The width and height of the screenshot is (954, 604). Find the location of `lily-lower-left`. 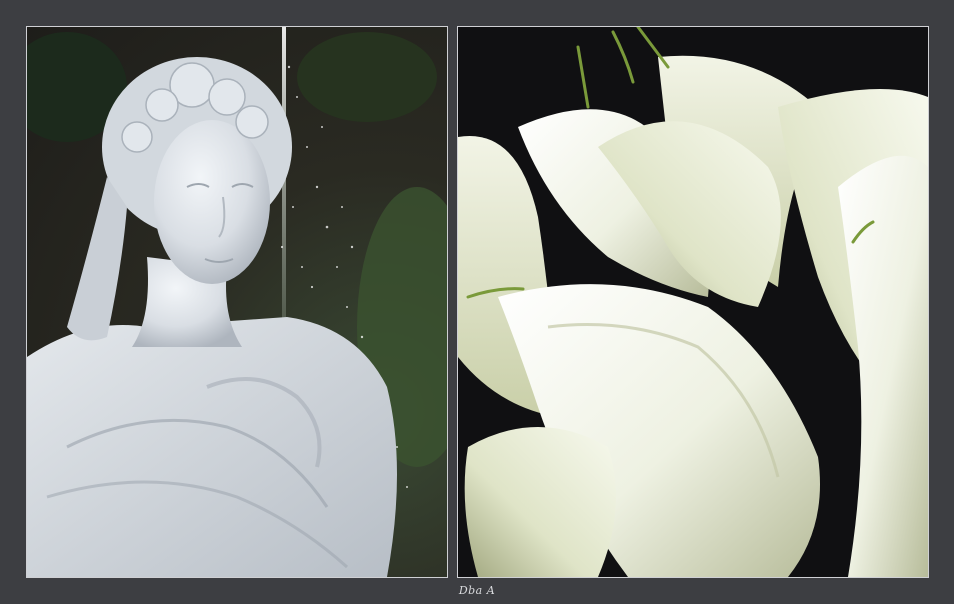

lily-lower-left is located at coordinates (540, 502).